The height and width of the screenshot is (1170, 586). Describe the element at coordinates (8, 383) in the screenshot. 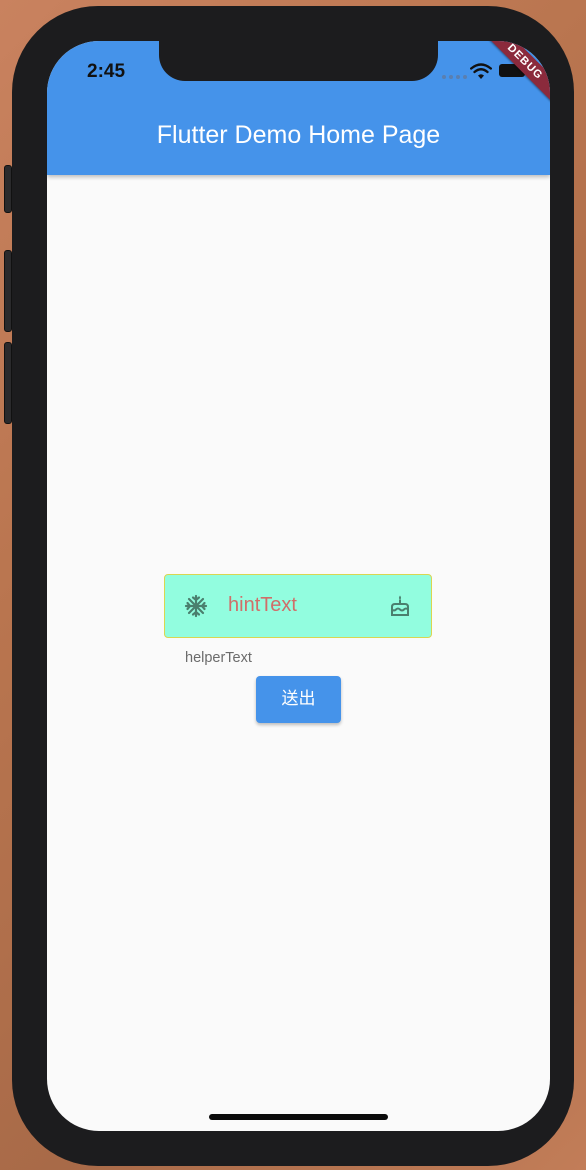

I see `volume-down-button` at that location.